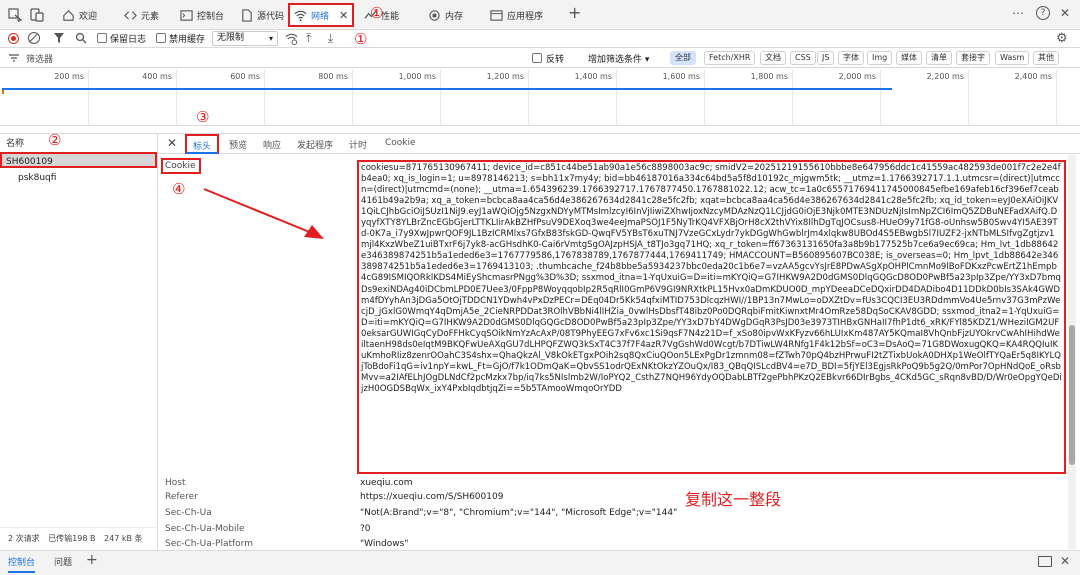 The width and height of the screenshot is (1080, 575). Describe the element at coordinates (939, 58) in the screenshot. I see `type-filter-chip: 清单` at that location.